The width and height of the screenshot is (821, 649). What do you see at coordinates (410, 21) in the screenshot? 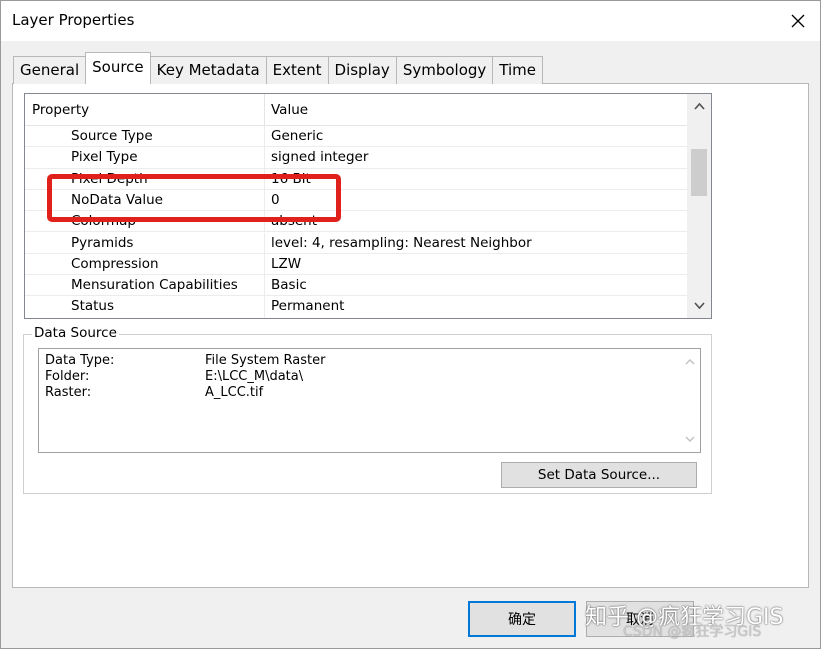
I see `title-bar: Layer Properties` at bounding box center [410, 21].